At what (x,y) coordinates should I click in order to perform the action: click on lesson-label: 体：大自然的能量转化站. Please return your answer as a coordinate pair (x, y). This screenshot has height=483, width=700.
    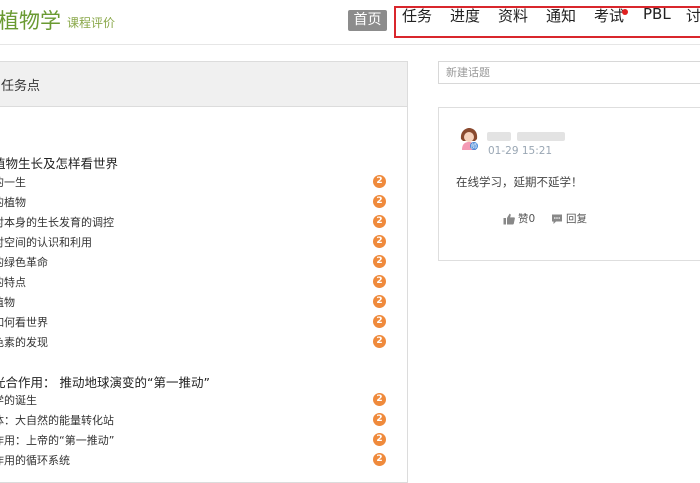
    Looking at the image, I should click on (57, 420).